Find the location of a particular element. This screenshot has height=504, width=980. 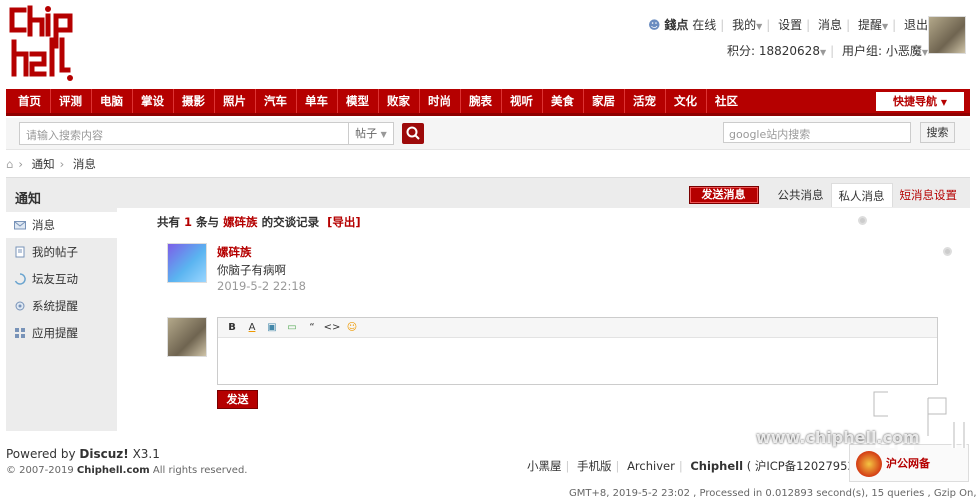

summary-user-link: 嫘砗族 is located at coordinates (240, 222).